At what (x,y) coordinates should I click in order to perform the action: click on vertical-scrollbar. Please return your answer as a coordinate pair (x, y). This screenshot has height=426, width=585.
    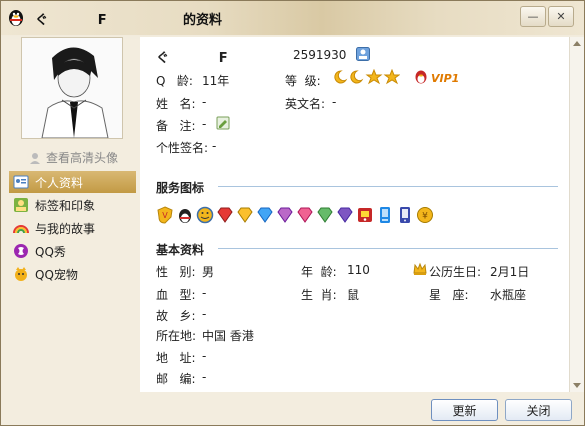
    Looking at the image, I should click on (576, 214).